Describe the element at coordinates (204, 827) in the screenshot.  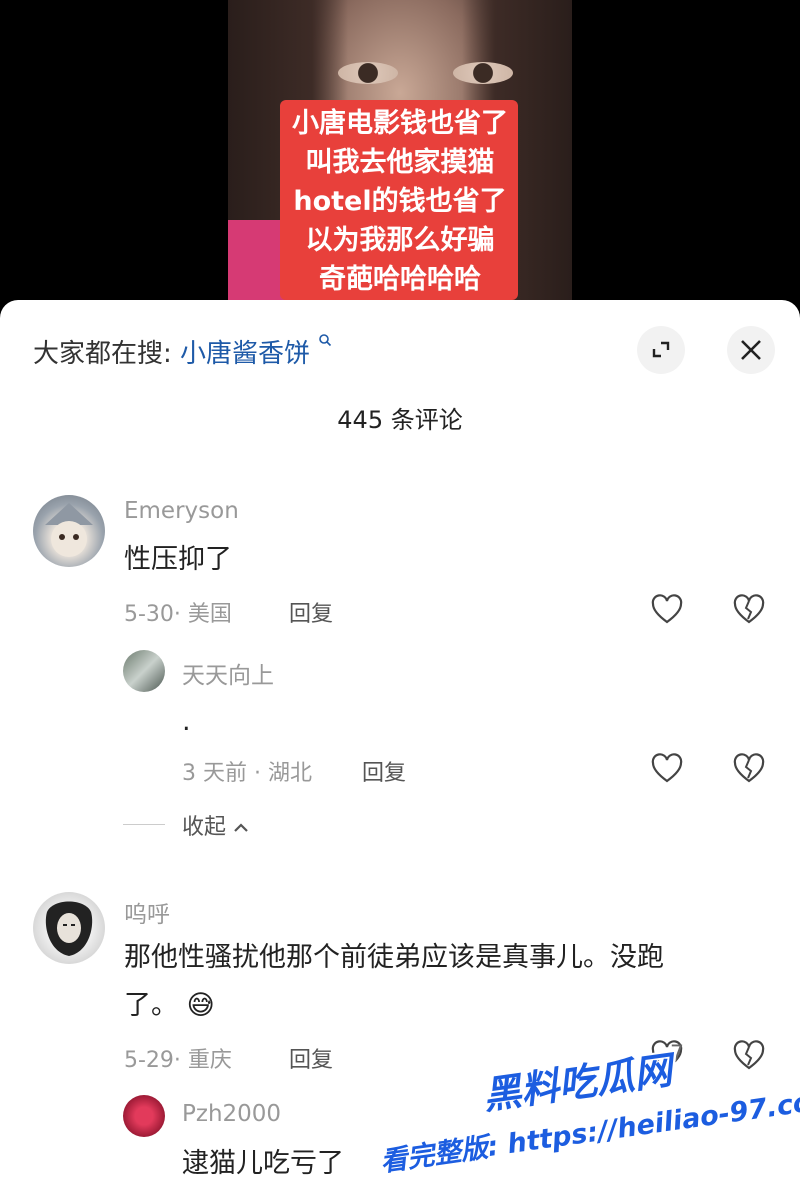
I see `collapse-label: 收起` at that location.